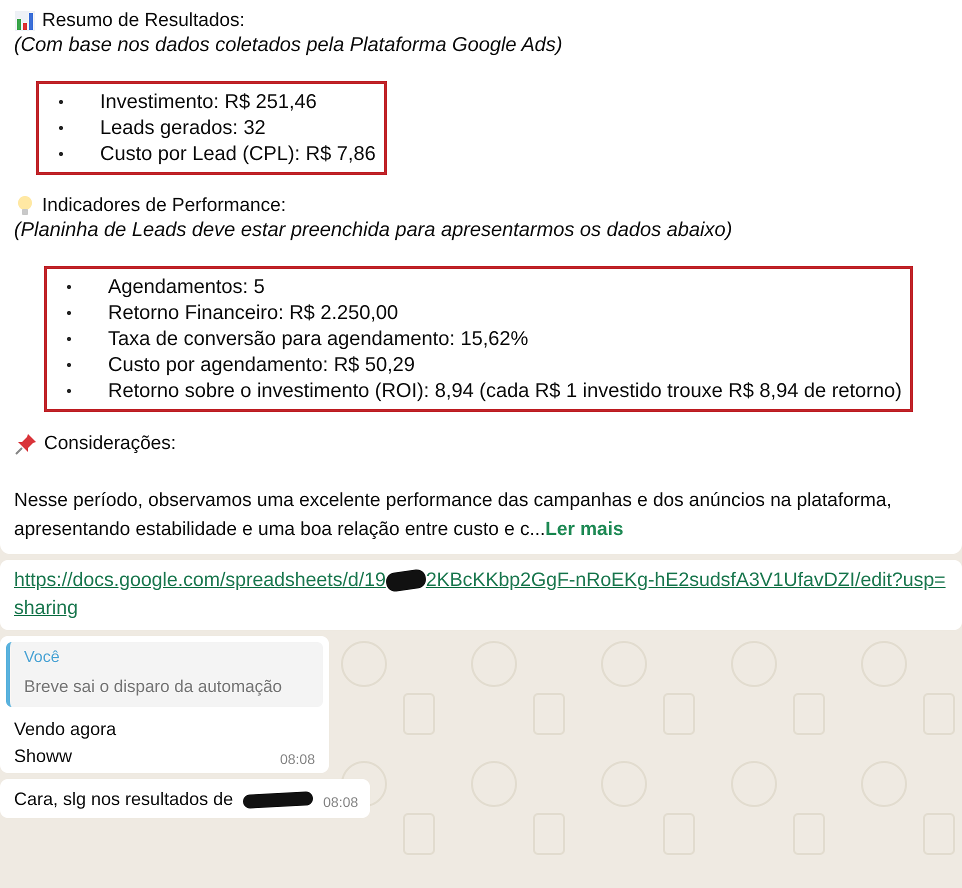 The width and height of the screenshot is (962, 888). I want to click on section-title: Resumo de Resultados:, so click(143, 21).